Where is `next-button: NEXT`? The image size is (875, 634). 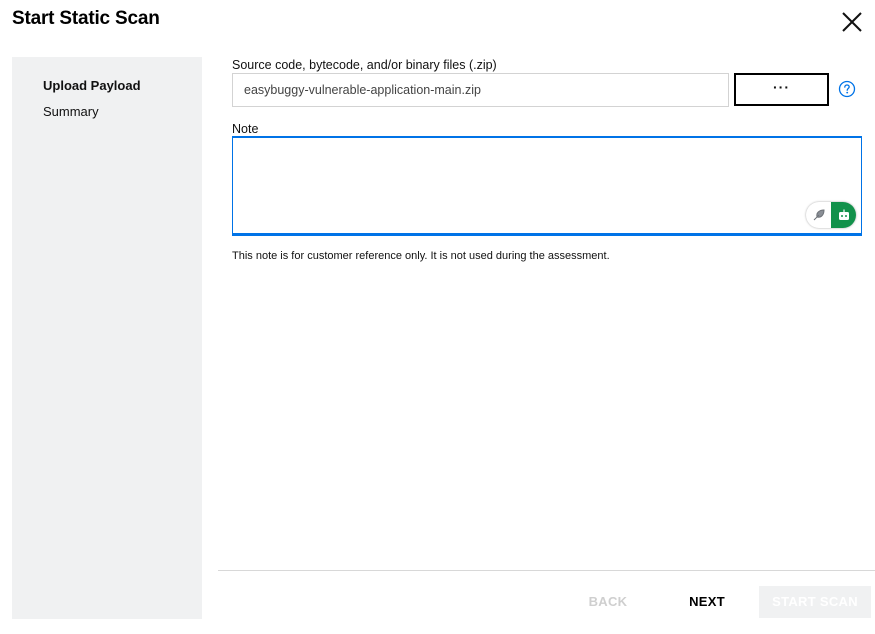
next-button: NEXT is located at coordinates (707, 602).